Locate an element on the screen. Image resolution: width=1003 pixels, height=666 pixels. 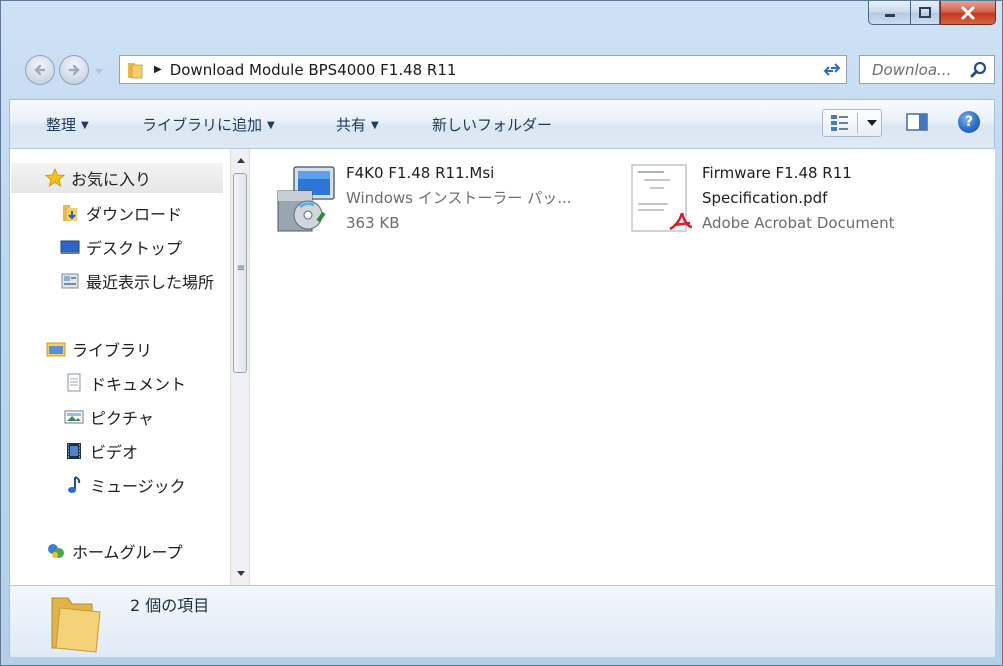
close-icon is located at coordinates (968, 12).